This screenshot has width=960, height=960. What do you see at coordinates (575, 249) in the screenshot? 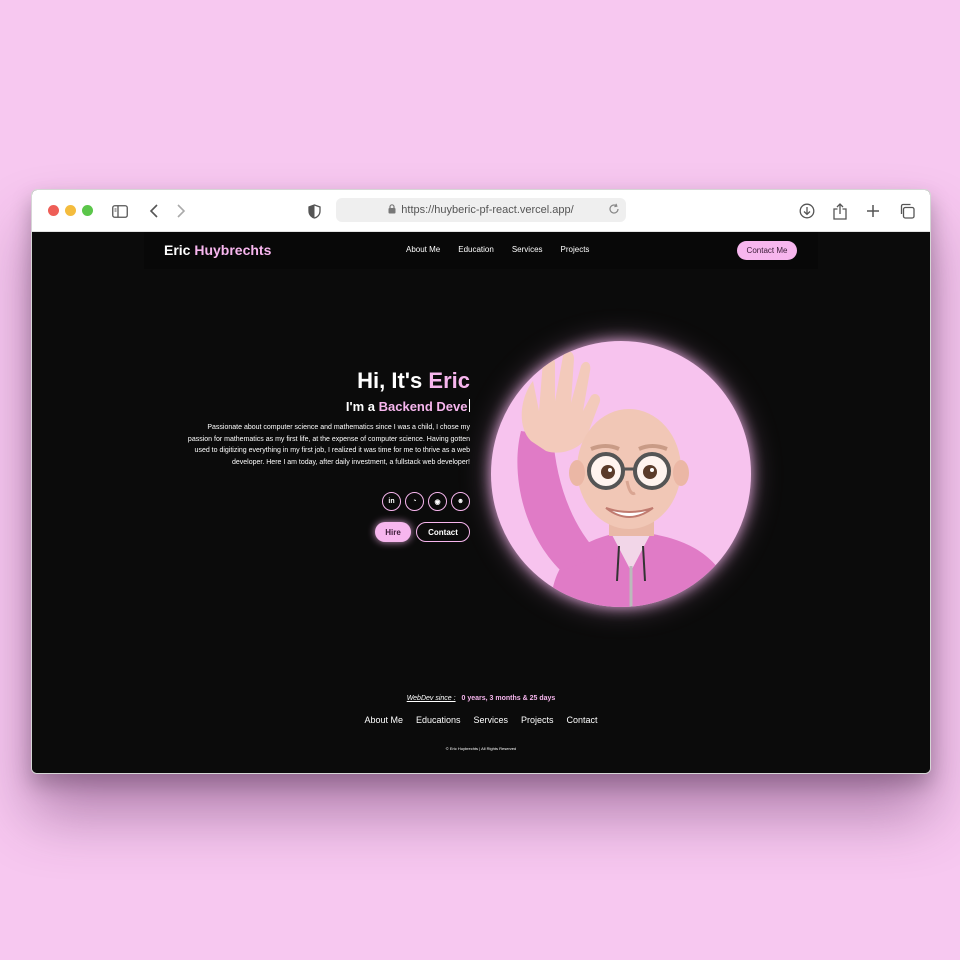
I see `nav-link-projects: Projects` at bounding box center [575, 249].